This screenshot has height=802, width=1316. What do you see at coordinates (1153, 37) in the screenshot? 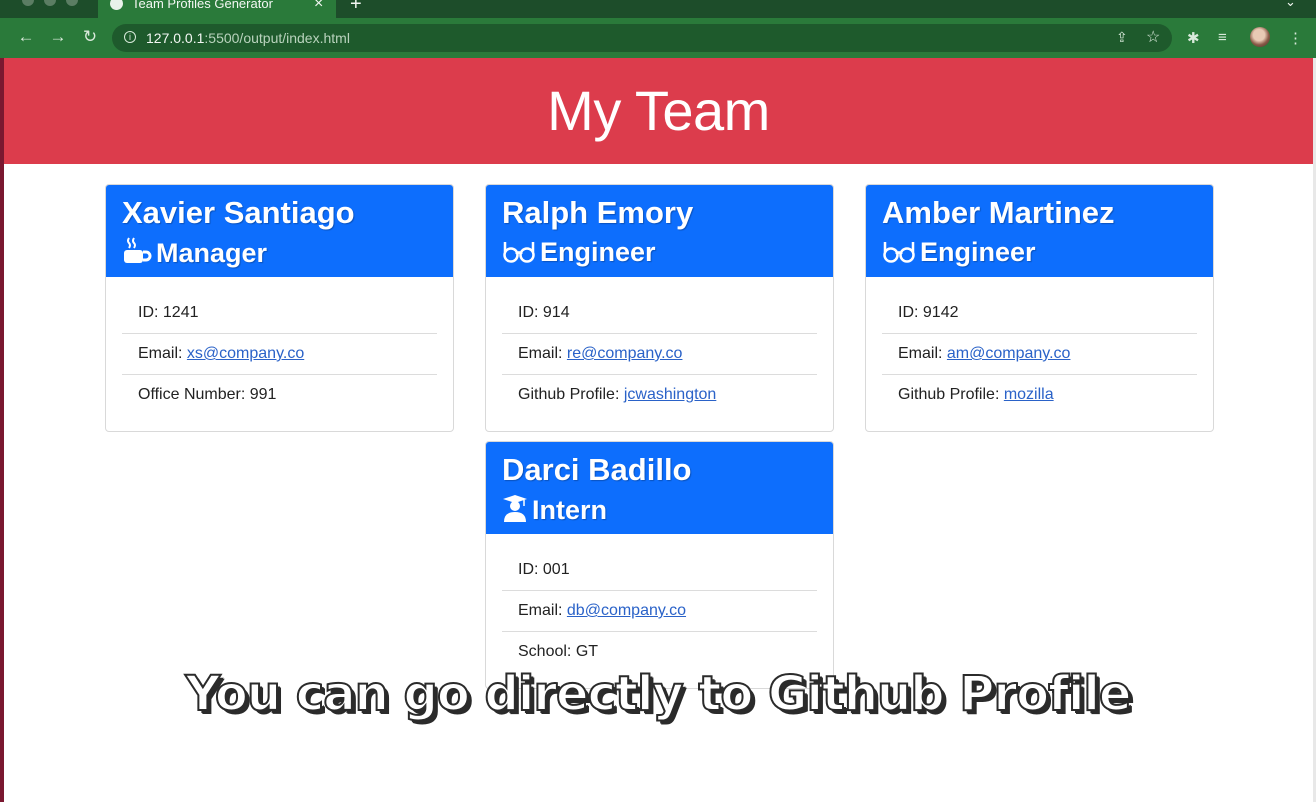
I see `bookmark-star-icon: ☆` at bounding box center [1153, 37].